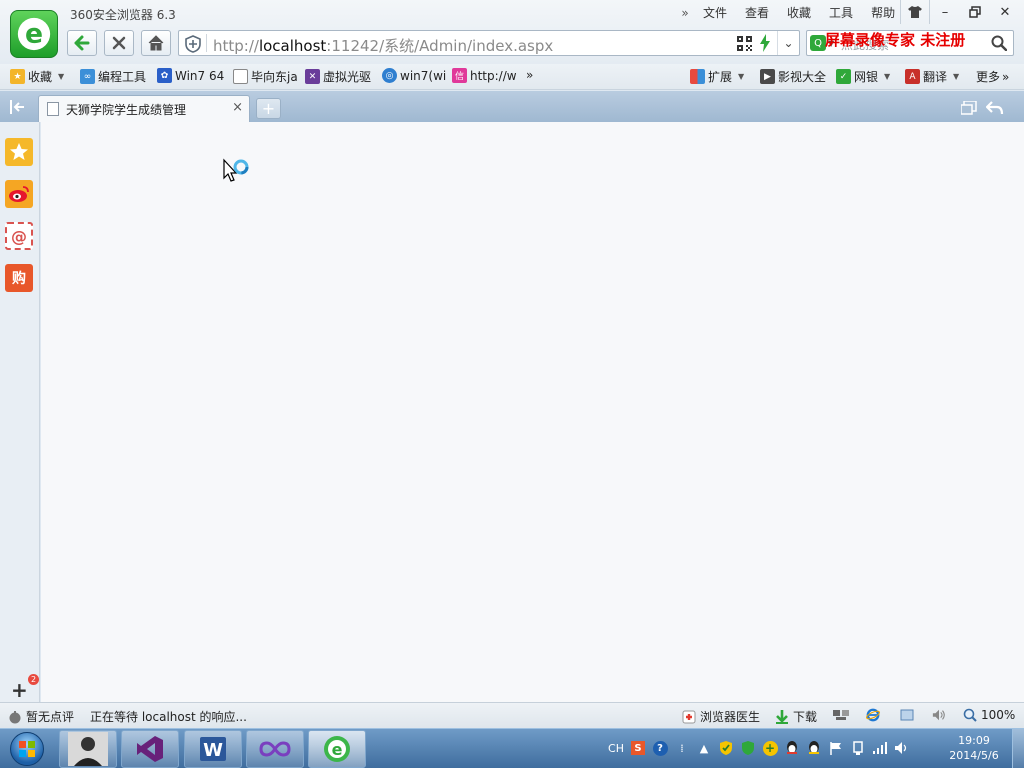 This screenshot has width=1024, height=768. I want to click on antivirus-tray-icon, so click(748, 748).